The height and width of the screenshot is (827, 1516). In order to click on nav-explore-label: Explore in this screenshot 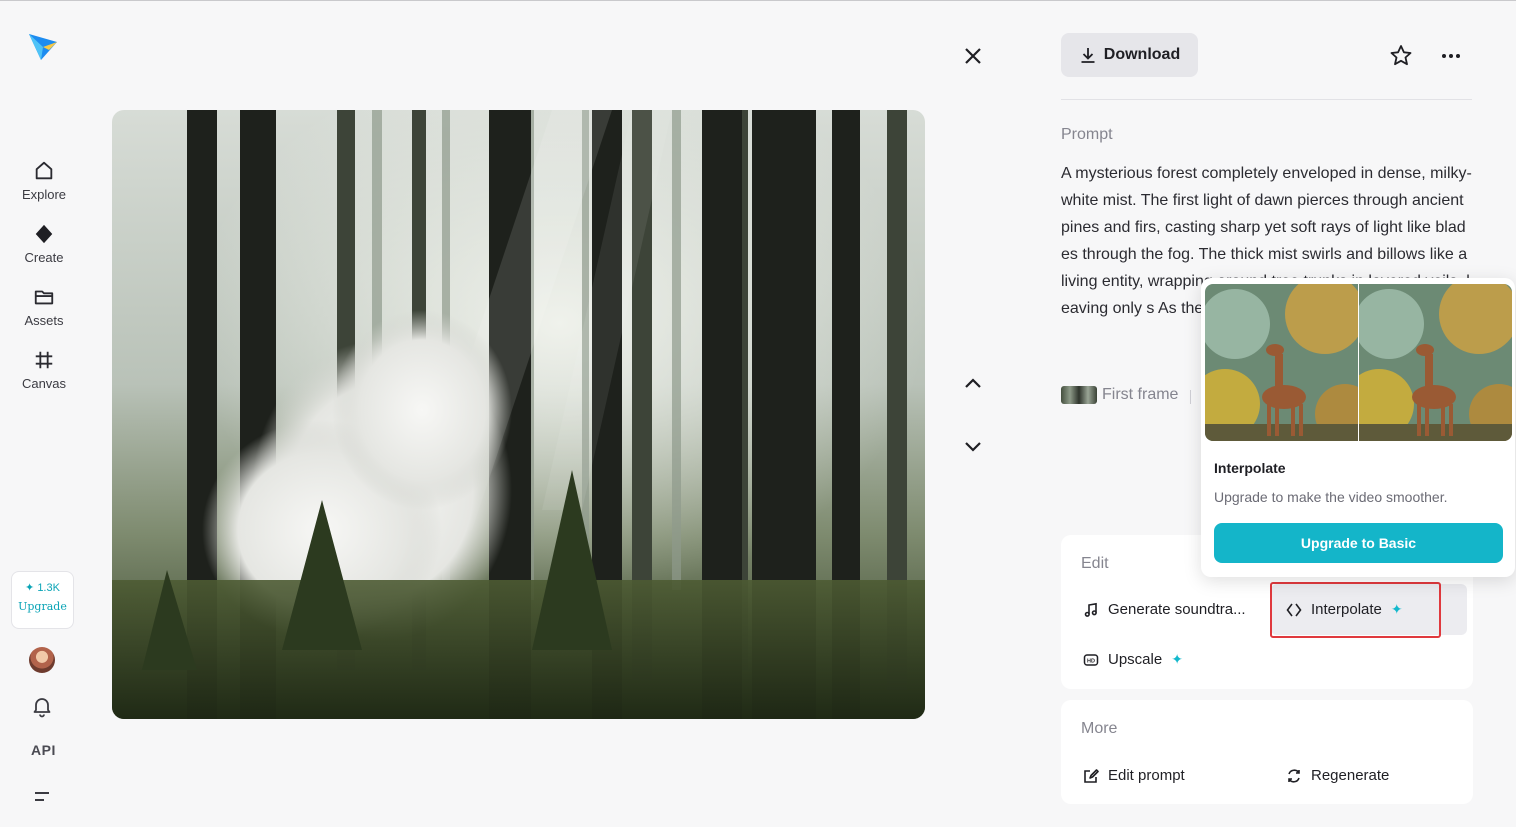, I will do `click(44, 194)`.